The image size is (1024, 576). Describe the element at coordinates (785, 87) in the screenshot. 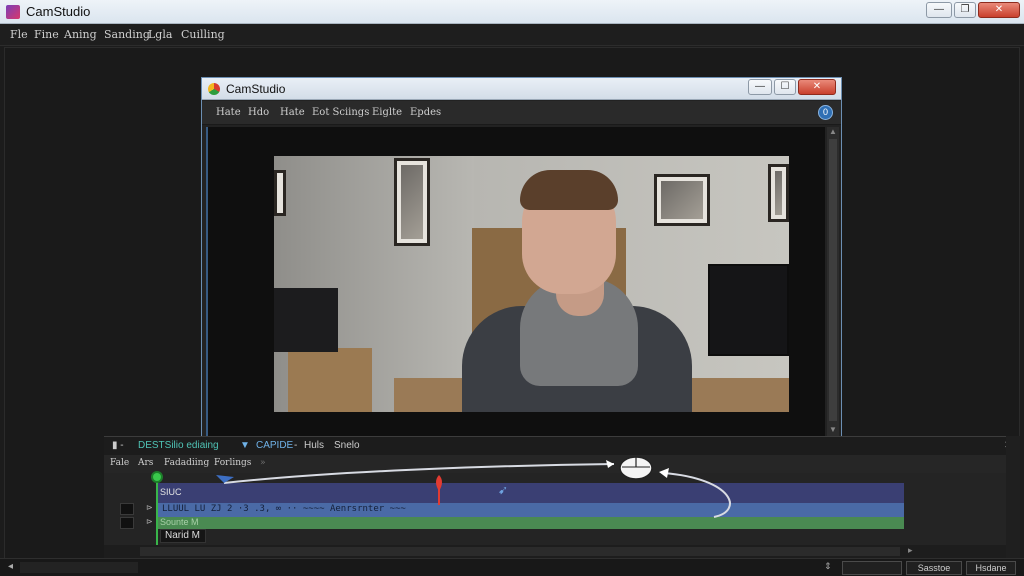

I see `inner-maximize-button: ☐` at that location.